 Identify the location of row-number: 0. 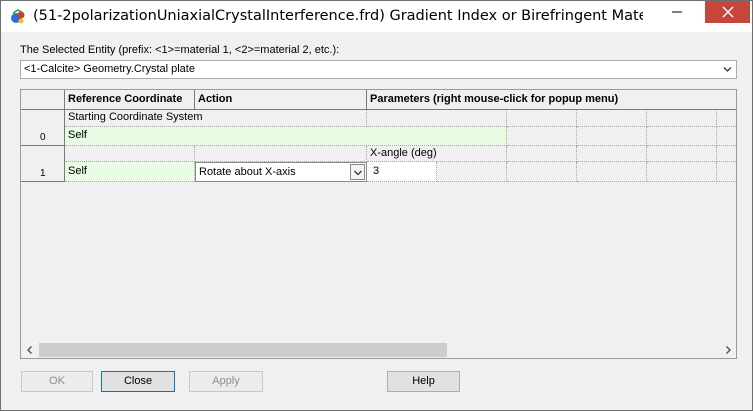
(43, 137).